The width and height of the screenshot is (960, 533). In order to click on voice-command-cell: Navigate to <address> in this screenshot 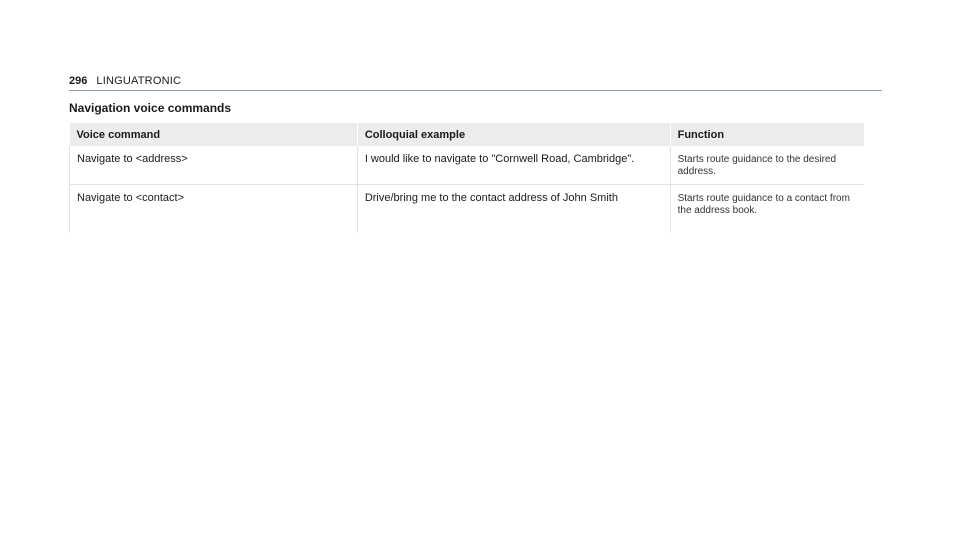, I will do `click(213, 165)`.